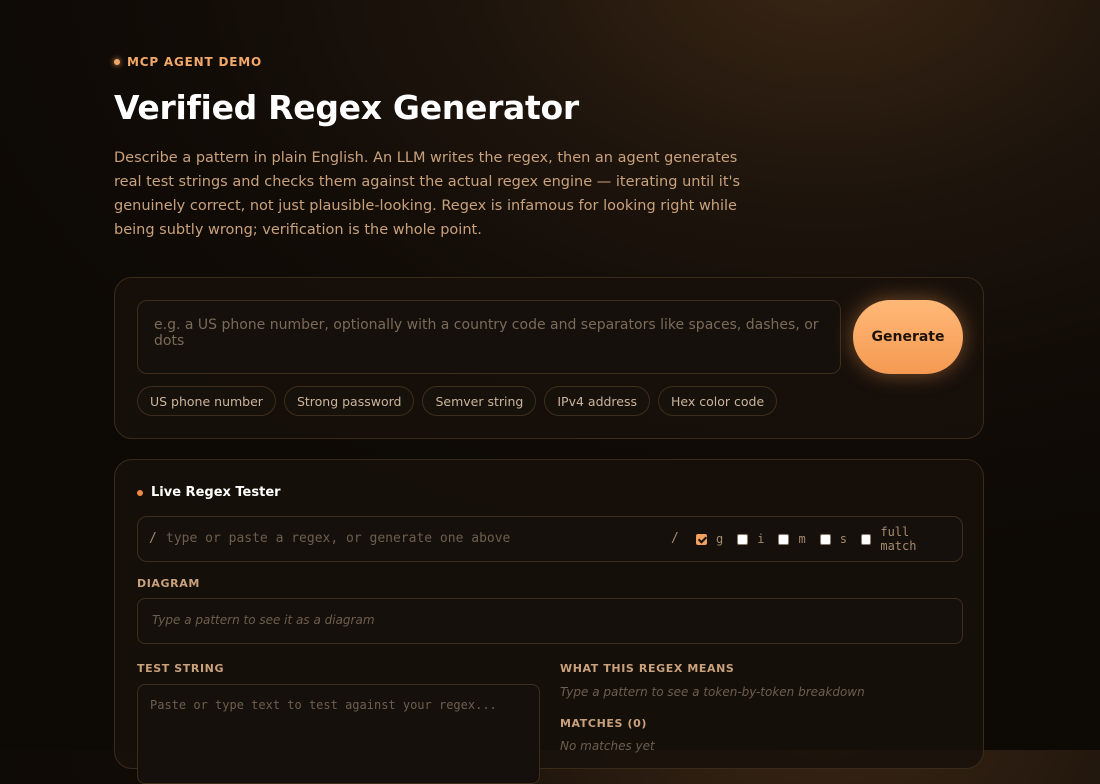 The image size is (1100, 784). Describe the element at coordinates (647, 668) in the screenshot. I see `meaning-label: WHAT THIS REGEX MEANS` at that location.